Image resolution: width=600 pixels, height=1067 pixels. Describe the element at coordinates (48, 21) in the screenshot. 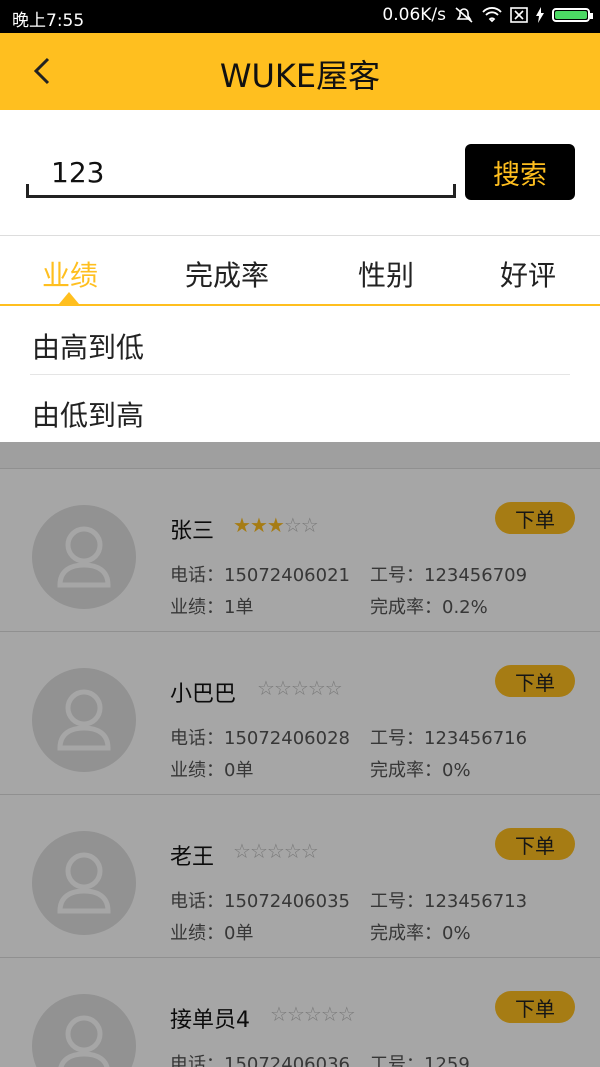

I see `status-time: 晚上7:55` at that location.